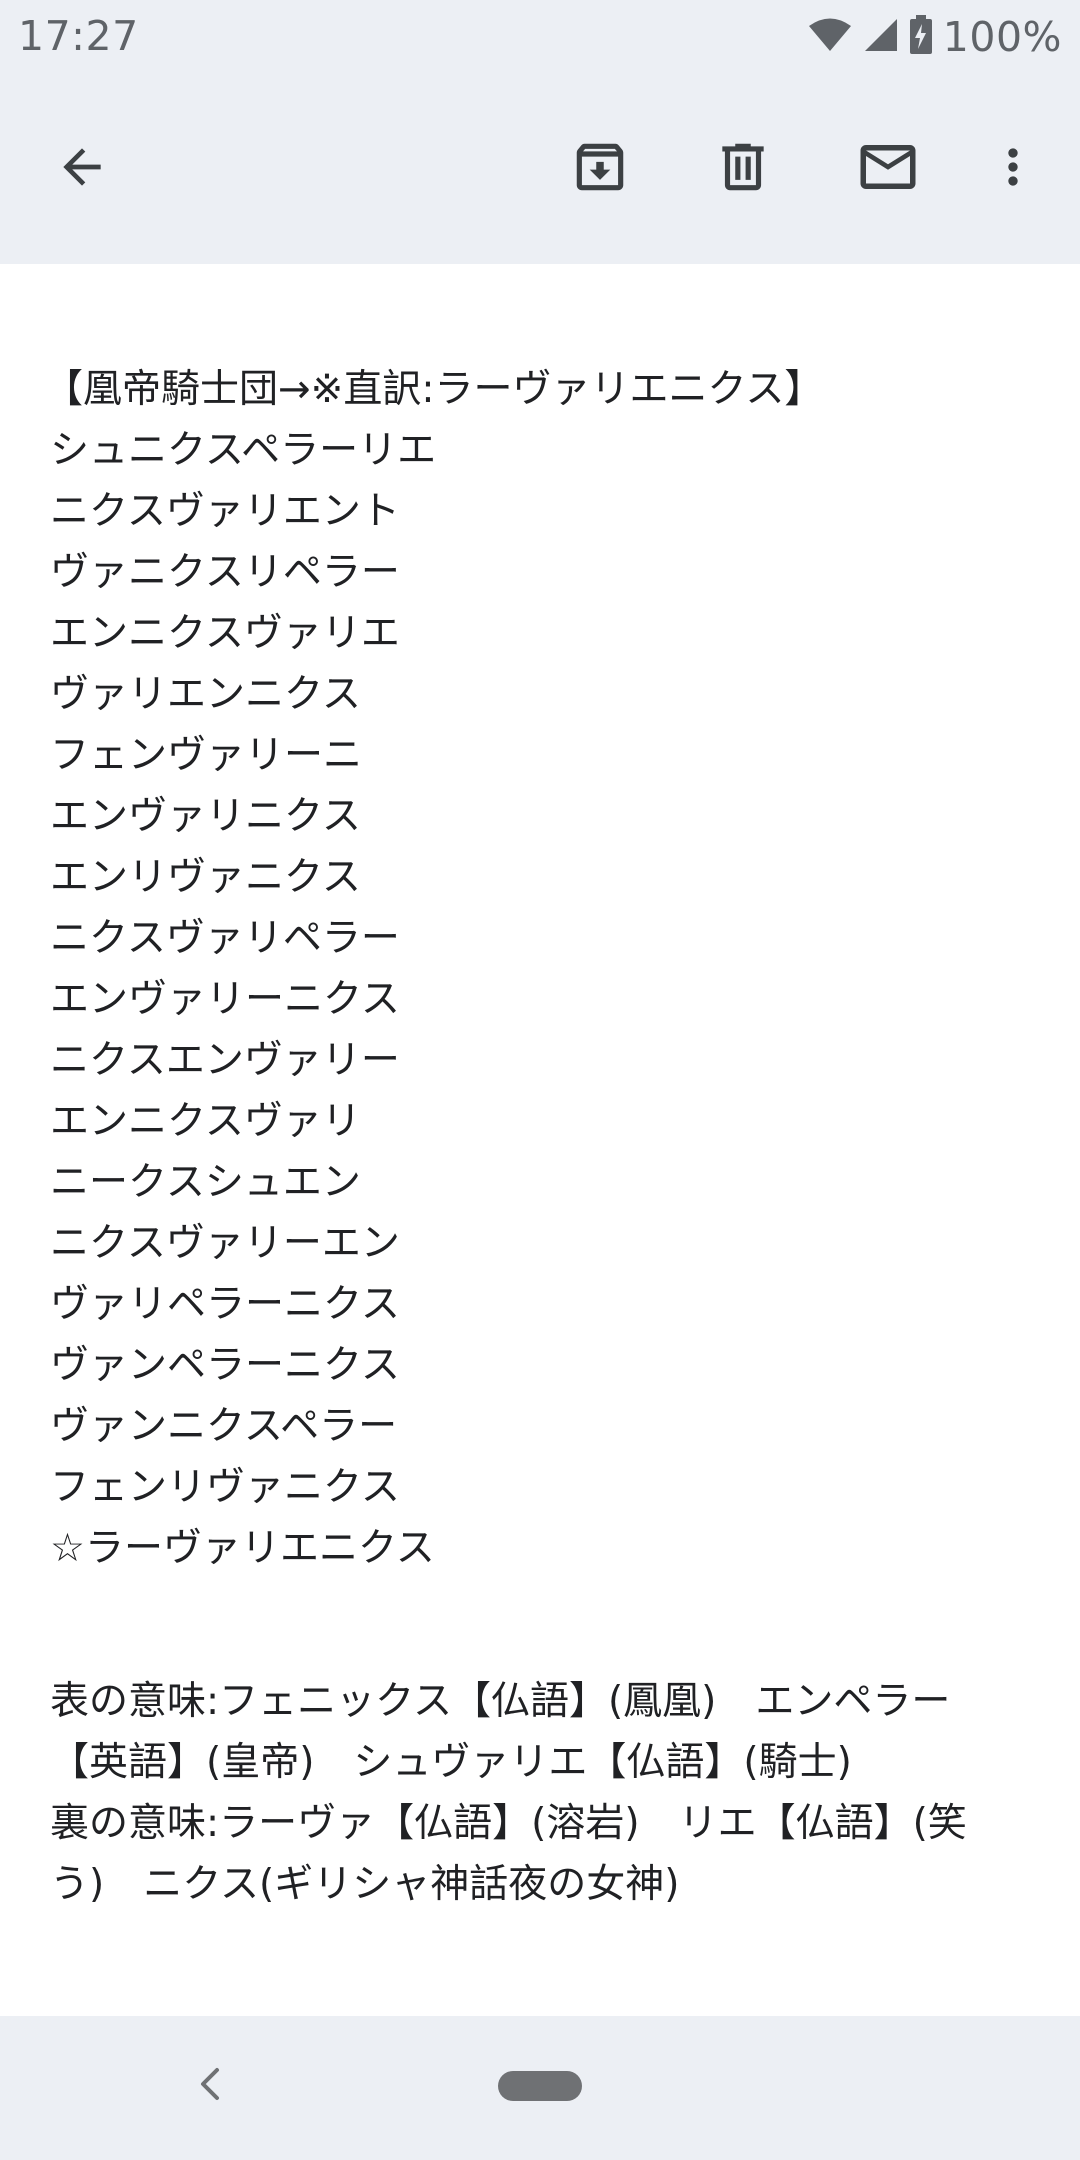 This screenshot has width=1080, height=2160. Describe the element at coordinates (225, 938) in the screenshot. I see `name-line: ニクスヴァリペラー` at that location.